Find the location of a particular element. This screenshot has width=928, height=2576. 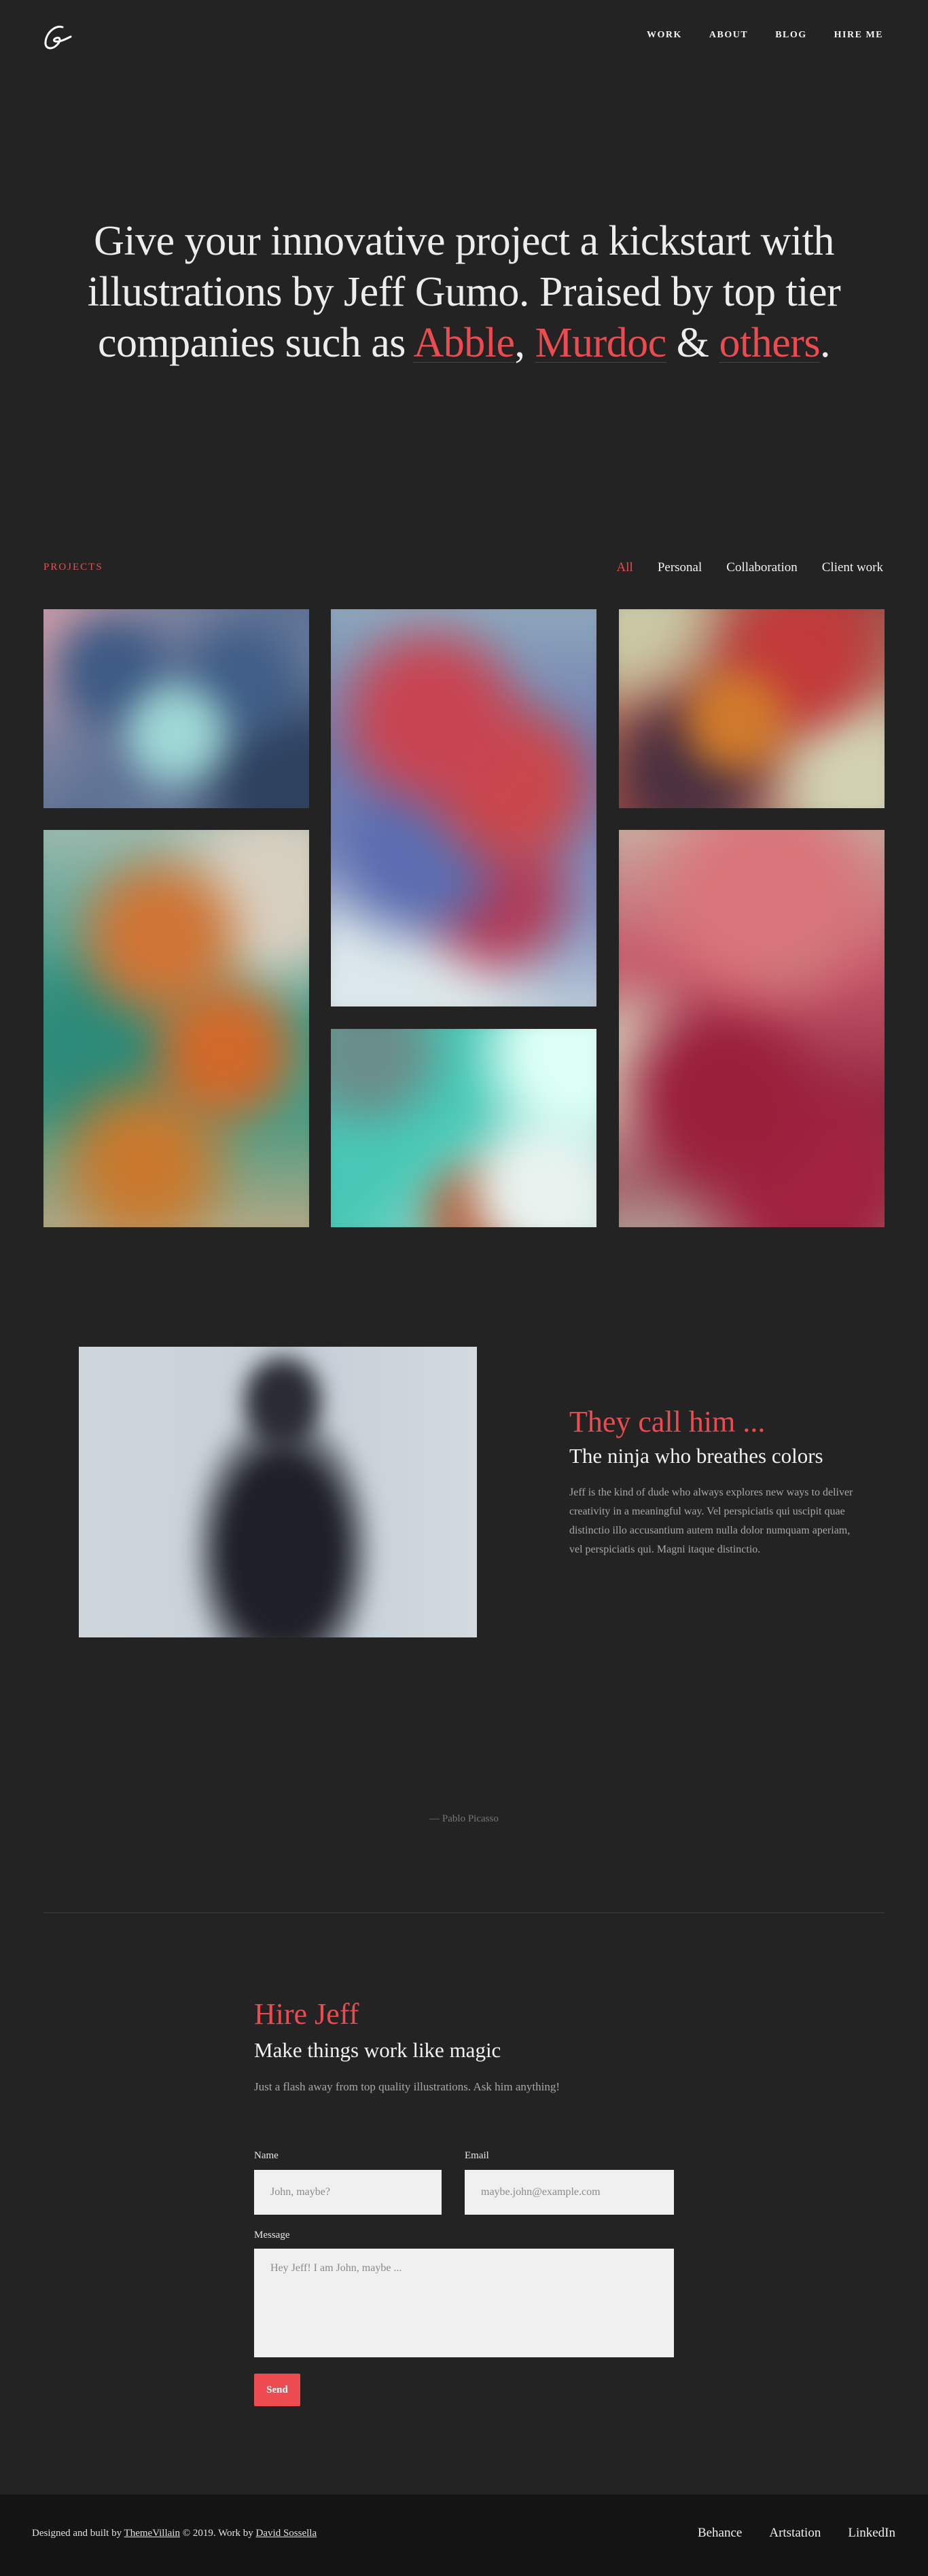

nav-work: WORK is located at coordinates (665, 35).